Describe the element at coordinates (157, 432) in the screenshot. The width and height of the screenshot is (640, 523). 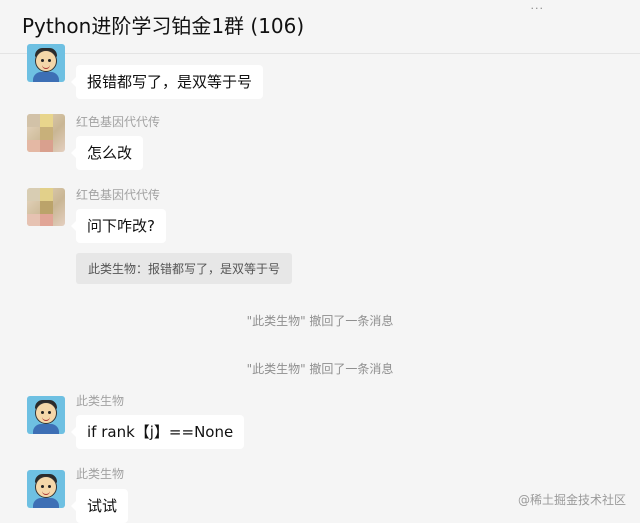
I see `message-bubble: if rank【j】==None` at that location.